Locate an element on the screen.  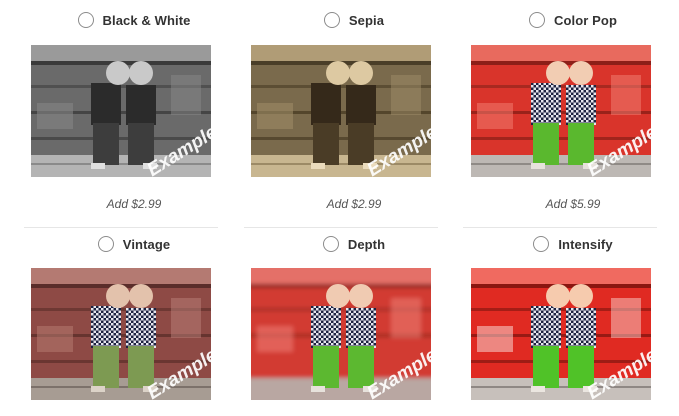
option-header: Color Pop is located at coordinates (571, 20).